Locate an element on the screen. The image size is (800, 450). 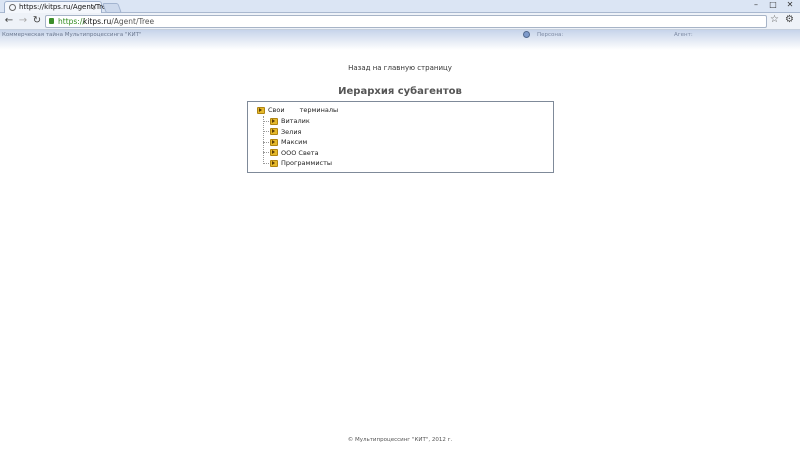
footer-copyright: © Мультипроцессинг "КИТ", 2012 г. is located at coordinates (400, 440).